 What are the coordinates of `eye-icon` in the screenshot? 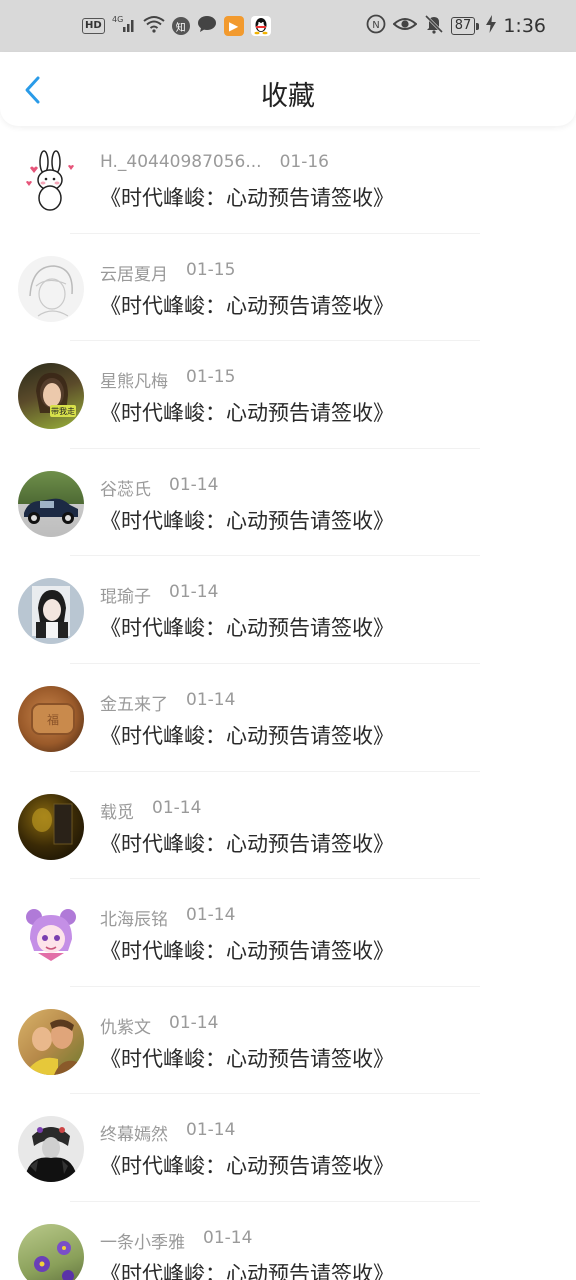 It's located at (405, 26).